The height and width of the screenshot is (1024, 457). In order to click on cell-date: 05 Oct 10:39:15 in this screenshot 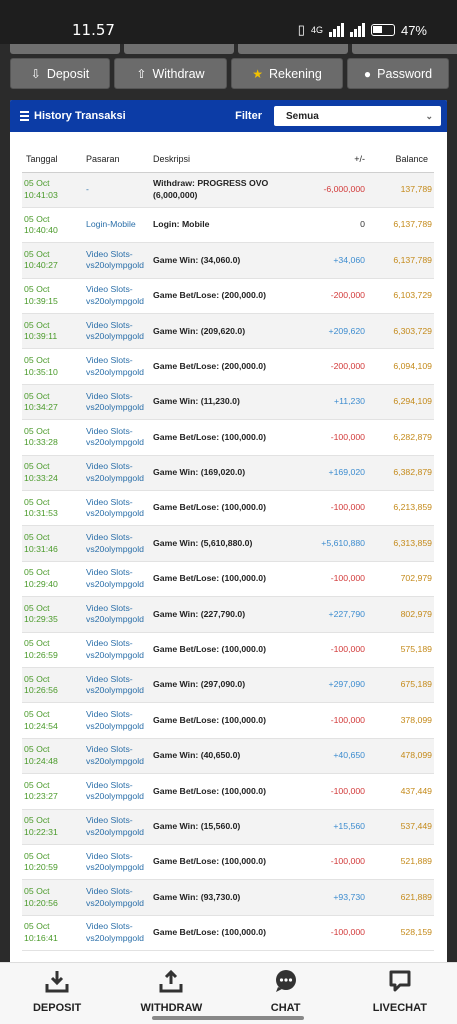, I will do `click(51, 296)`.